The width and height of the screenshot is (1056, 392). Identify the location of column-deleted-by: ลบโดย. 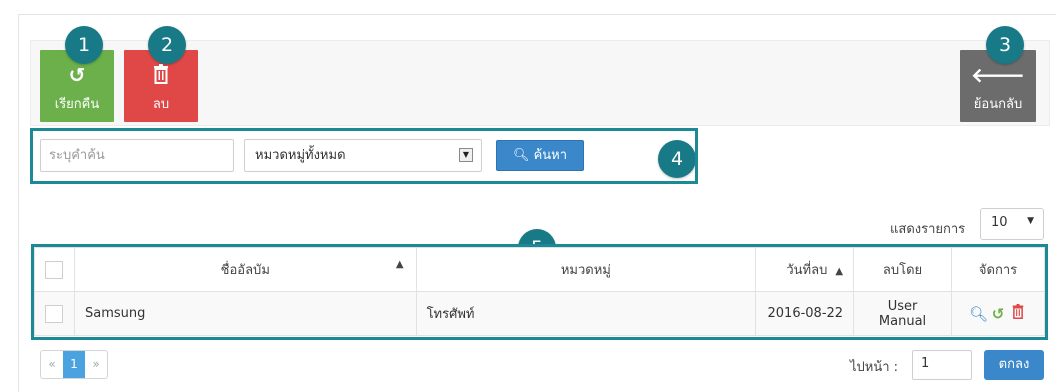
(903, 269).